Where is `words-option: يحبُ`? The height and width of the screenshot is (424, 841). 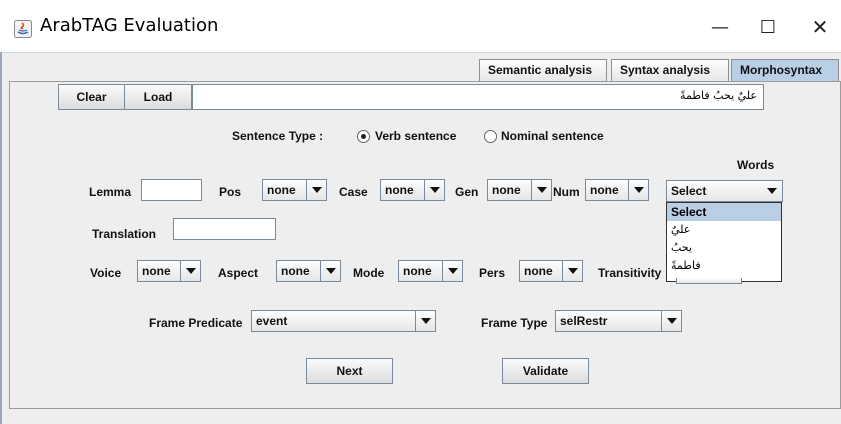
words-option: يحبُ is located at coordinates (724, 248).